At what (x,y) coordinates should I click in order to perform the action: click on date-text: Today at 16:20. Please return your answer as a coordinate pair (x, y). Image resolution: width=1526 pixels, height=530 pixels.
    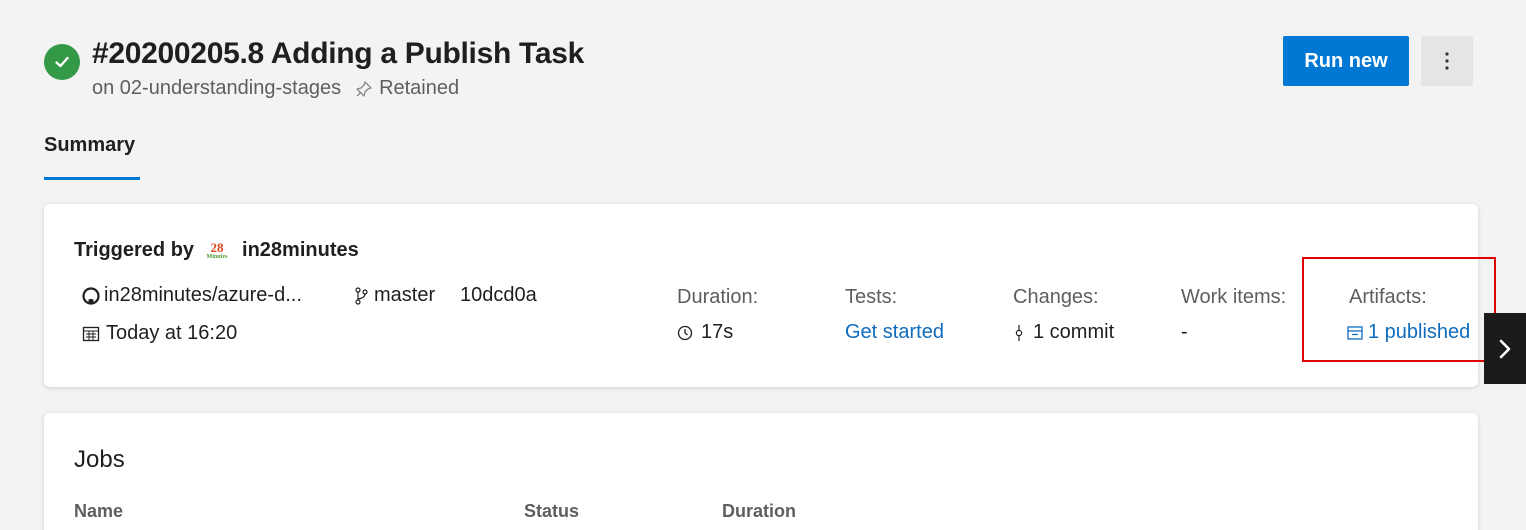
    Looking at the image, I should click on (172, 333).